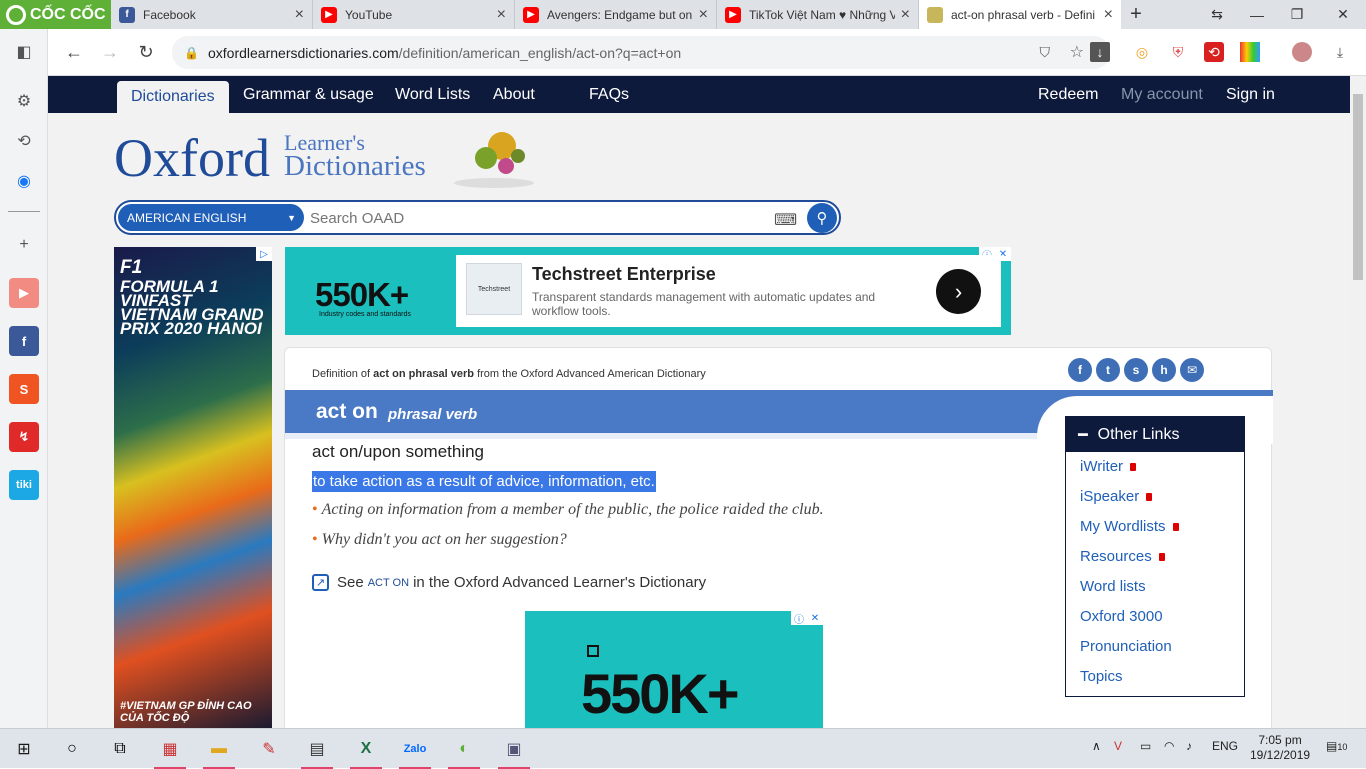 This screenshot has width=1366, height=769. I want to click on nav-about: About, so click(514, 94).